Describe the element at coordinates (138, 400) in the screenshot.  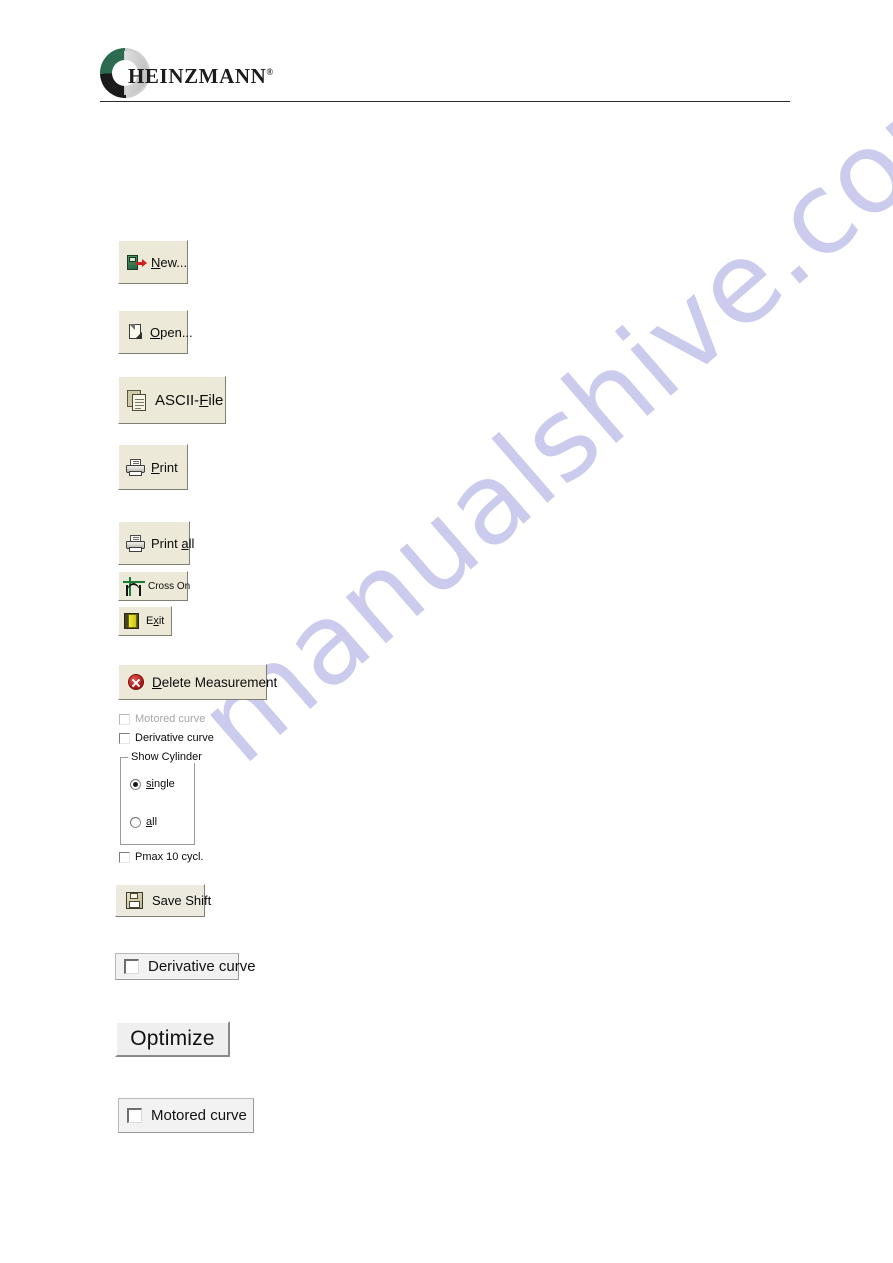
I see `ascii-documents-icon` at that location.